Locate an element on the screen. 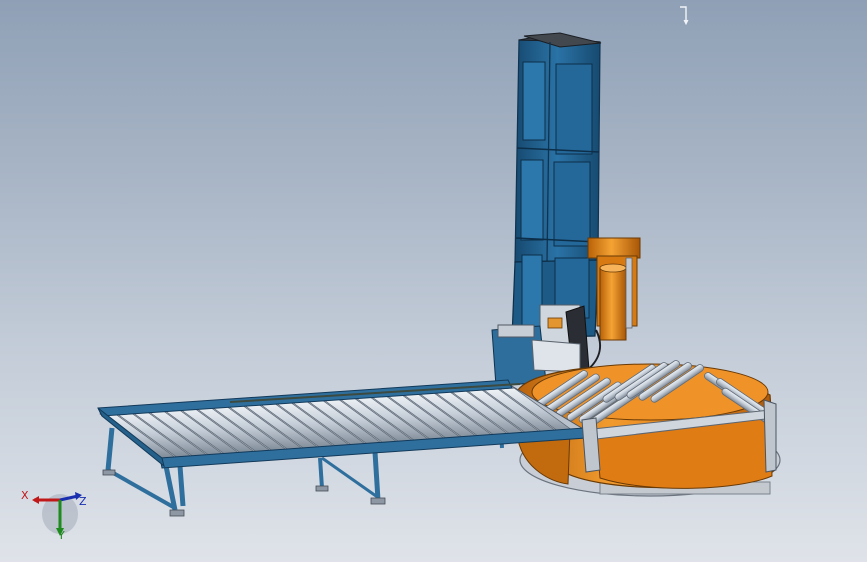  triad-y-label: Y is located at coordinates (61, 535).